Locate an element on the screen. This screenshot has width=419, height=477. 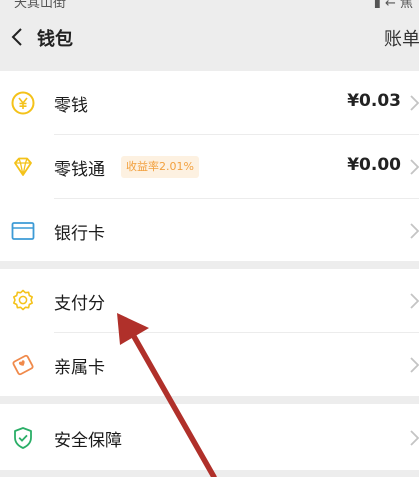
security-group: 安全保障 is located at coordinates (209, 437).